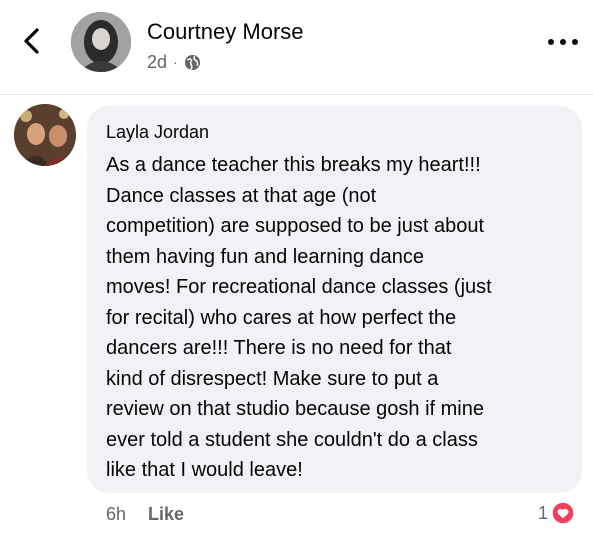  What do you see at coordinates (225, 32) in the screenshot?
I see `poster-name: Courtney Morse` at bounding box center [225, 32].